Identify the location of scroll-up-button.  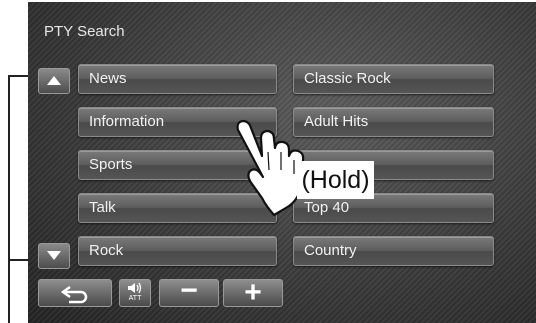
(54, 81).